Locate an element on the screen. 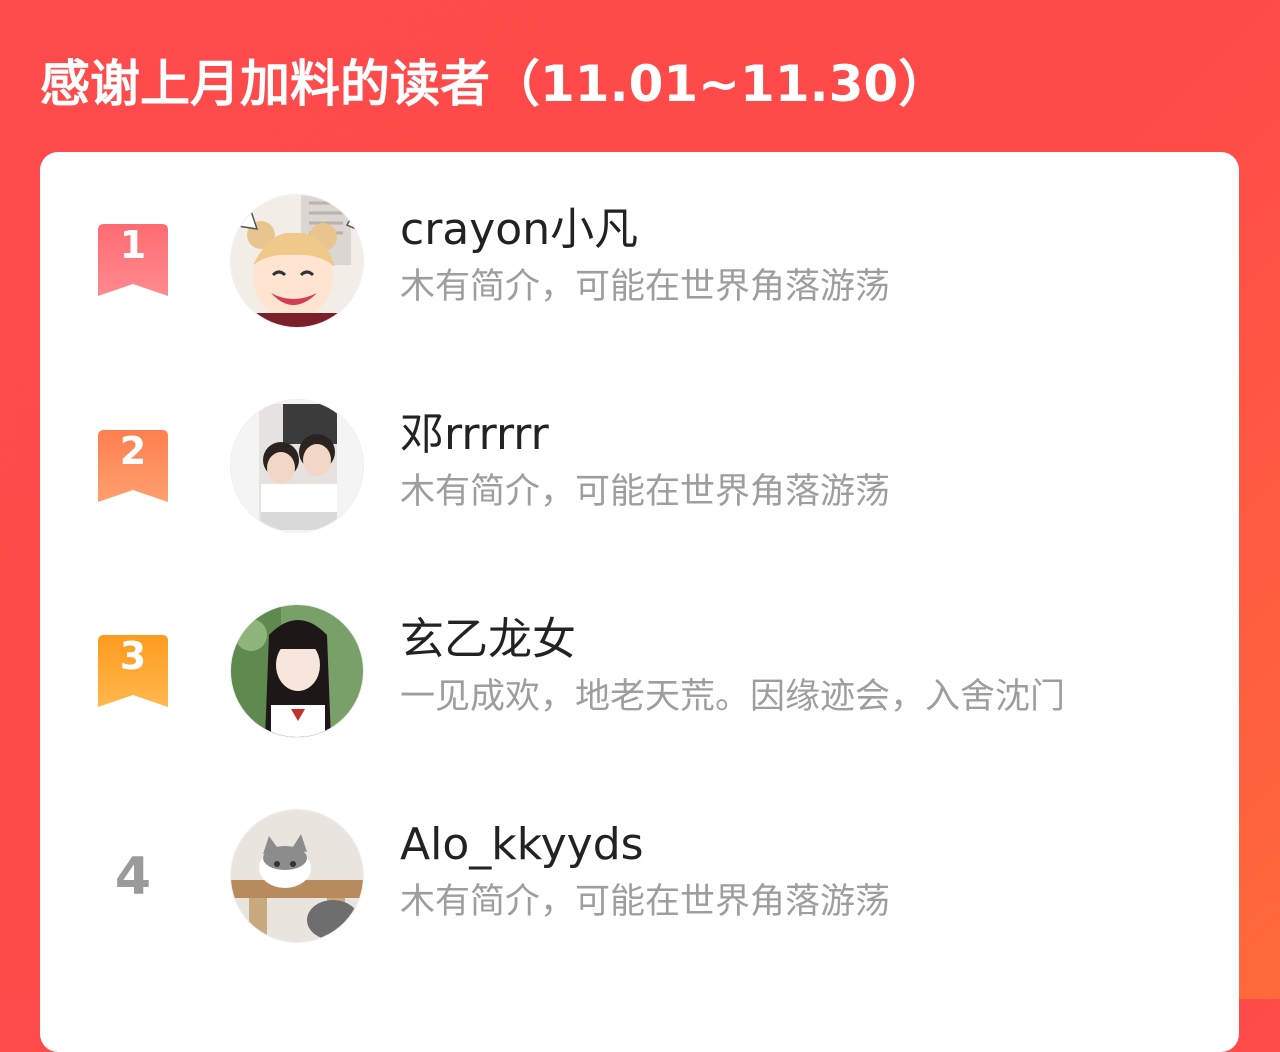  reader-row-3: 3 玄乙龙女 一见成欢，地老天荒。因缘迹会，入舍沈门 is located at coordinates (639, 672).